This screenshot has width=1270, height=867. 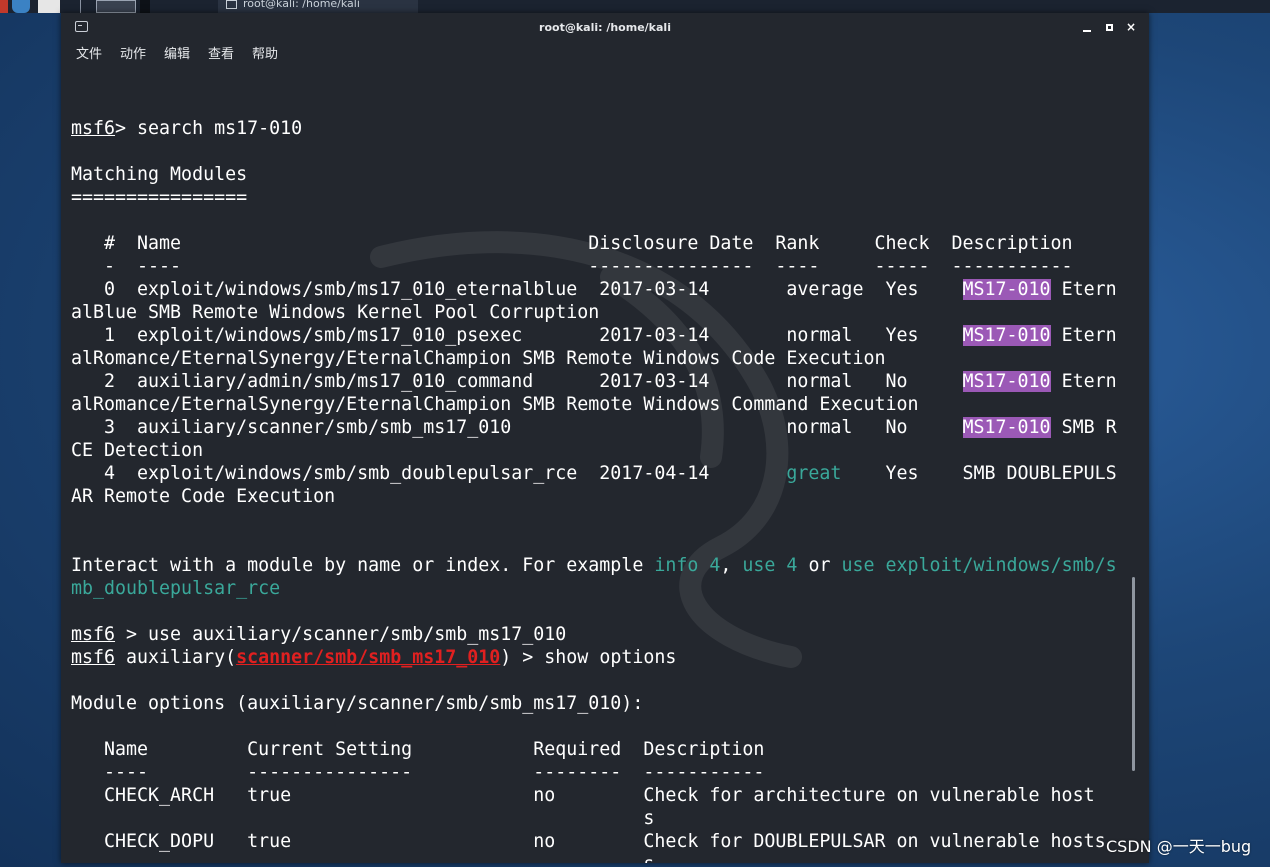 I want to click on desktop-top-panel: root@kali: /home/kali, so click(x=635, y=6).